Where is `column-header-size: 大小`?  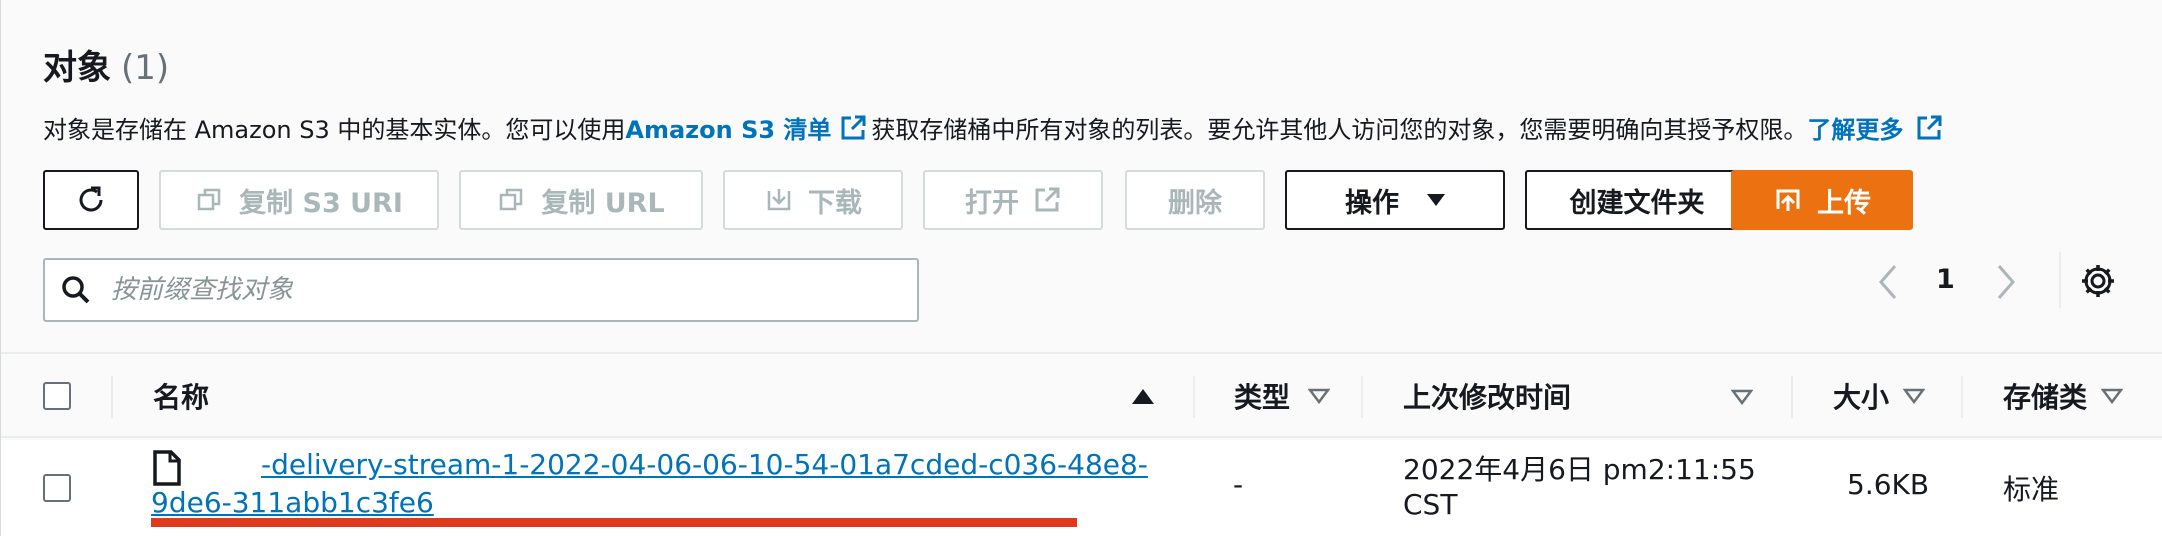 column-header-size: 大小 is located at coordinates (1879, 396).